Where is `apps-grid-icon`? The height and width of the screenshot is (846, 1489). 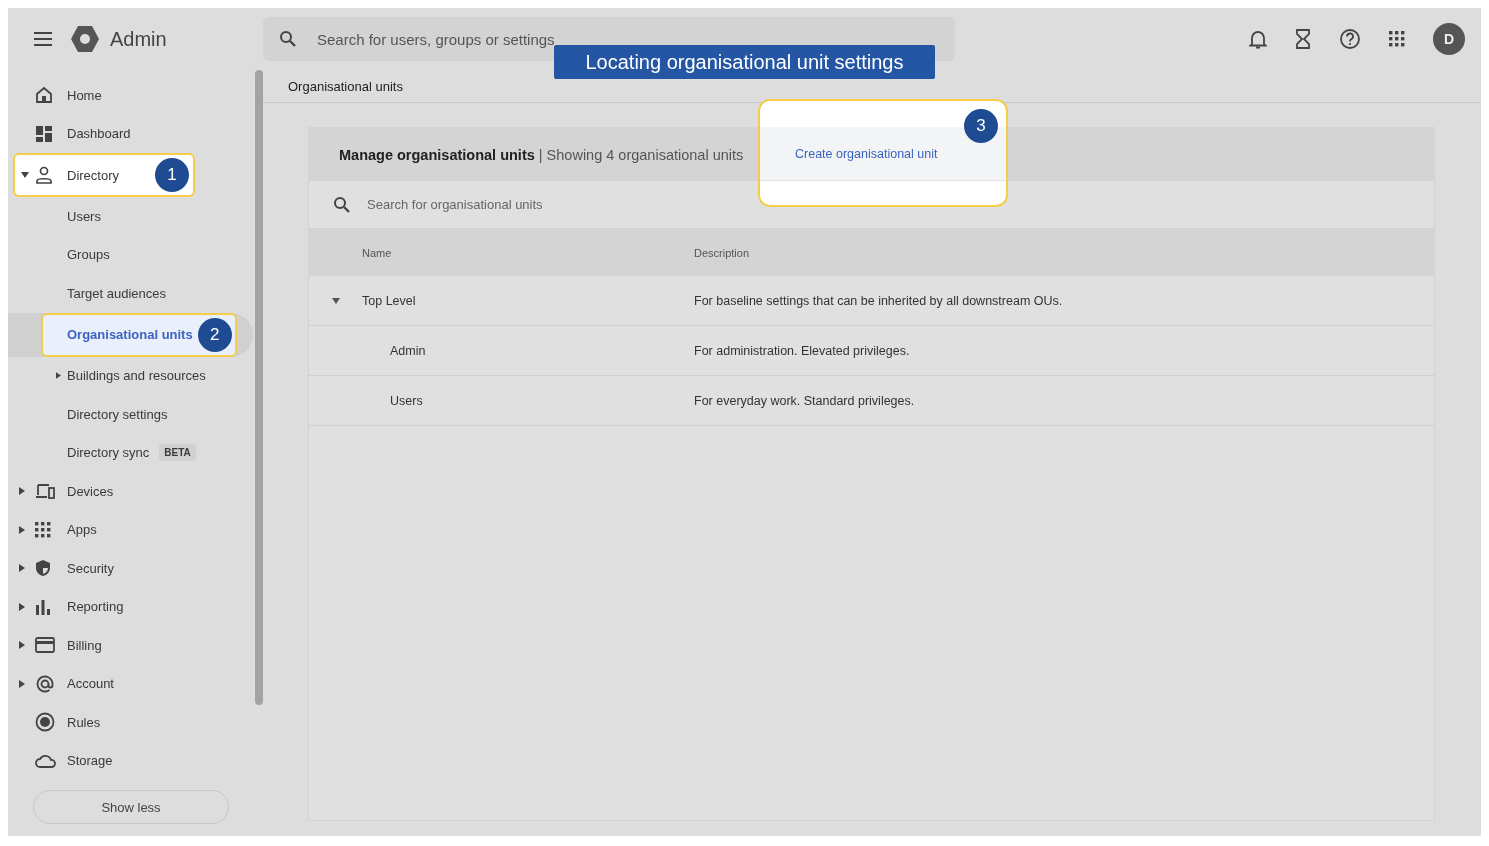 apps-grid-icon is located at coordinates (1397, 39).